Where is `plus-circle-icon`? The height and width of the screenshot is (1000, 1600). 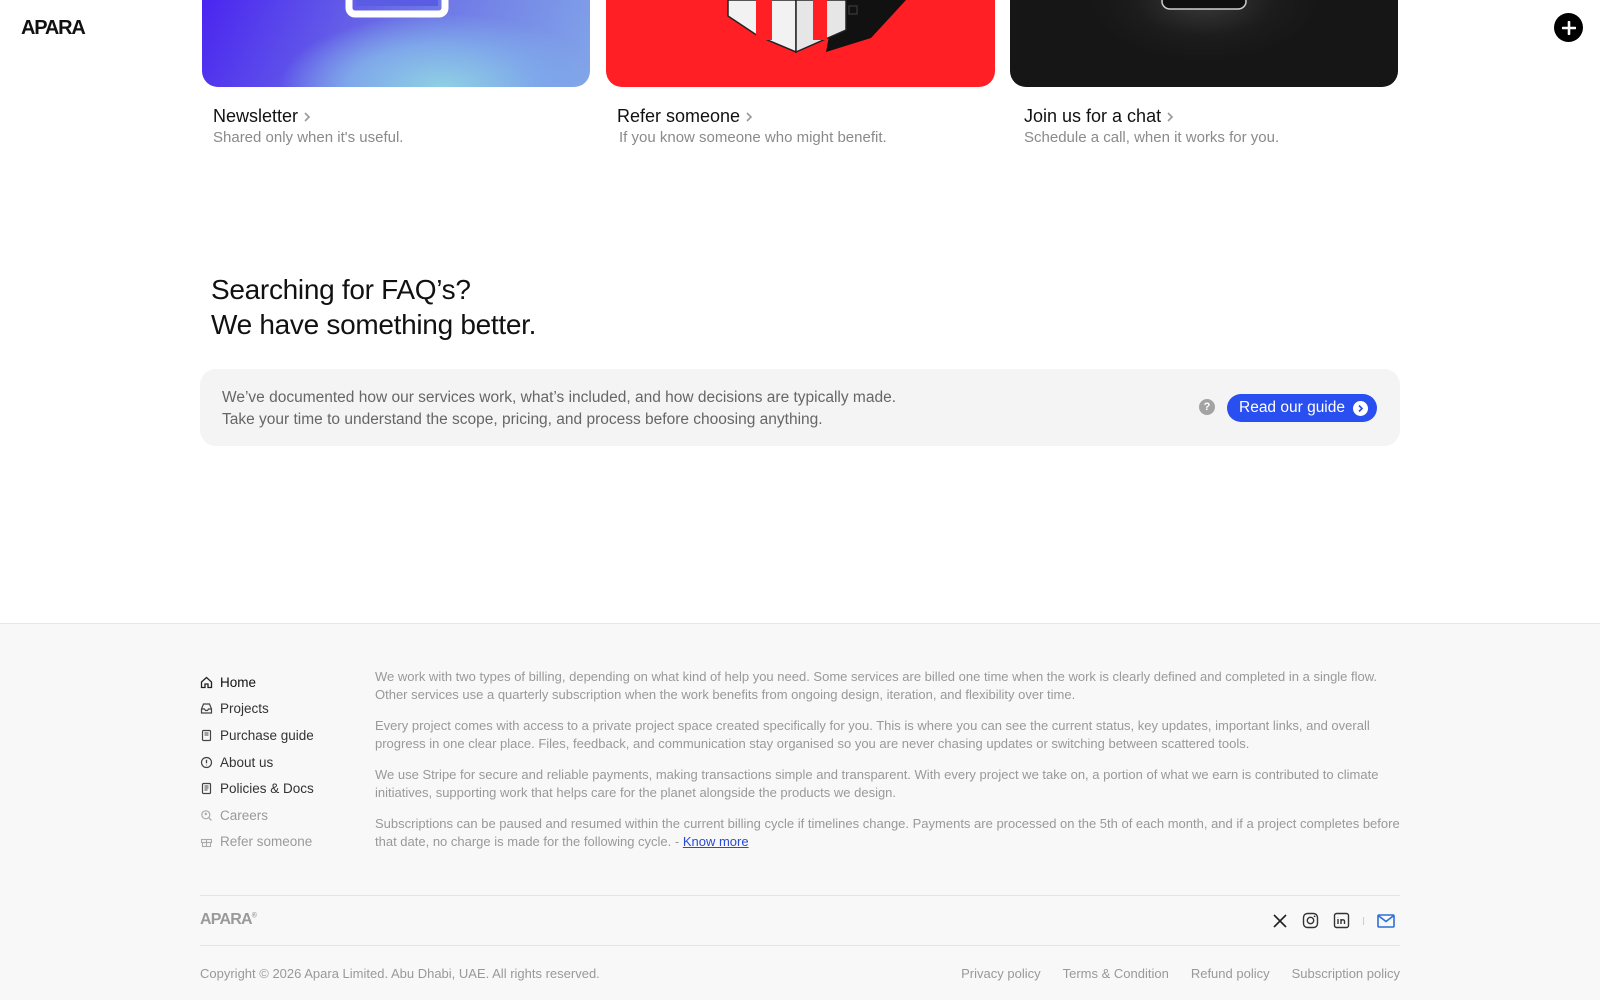
plus-circle-icon is located at coordinates (1568, 27).